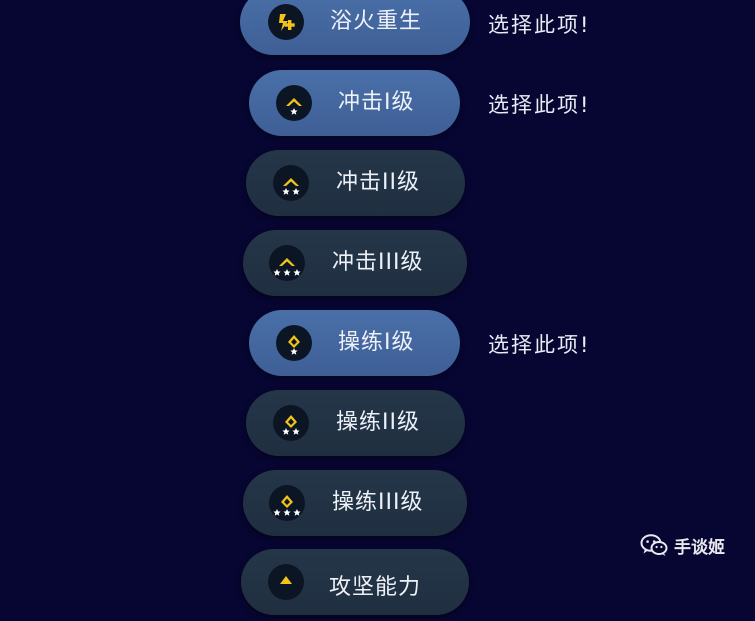  Describe the element at coordinates (378, 422) in the screenshot. I see `option-label: 操练II级` at that location.